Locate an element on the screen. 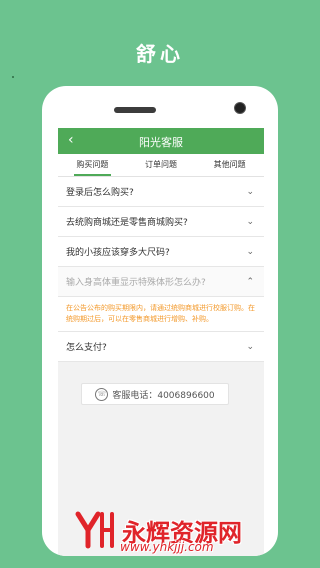 The height and width of the screenshot is (568, 320). faq-item-payment: 怎么支付? ⌄ is located at coordinates (161, 347).